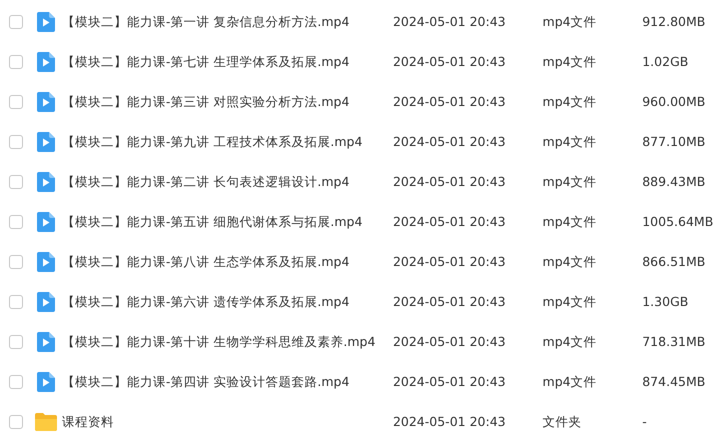  What do you see at coordinates (227, 22) in the screenshot?
I see `file-name: 【模块二】能力课-第一讲 复杂信息分析方法.mp4` at bounding box center [227, 22].